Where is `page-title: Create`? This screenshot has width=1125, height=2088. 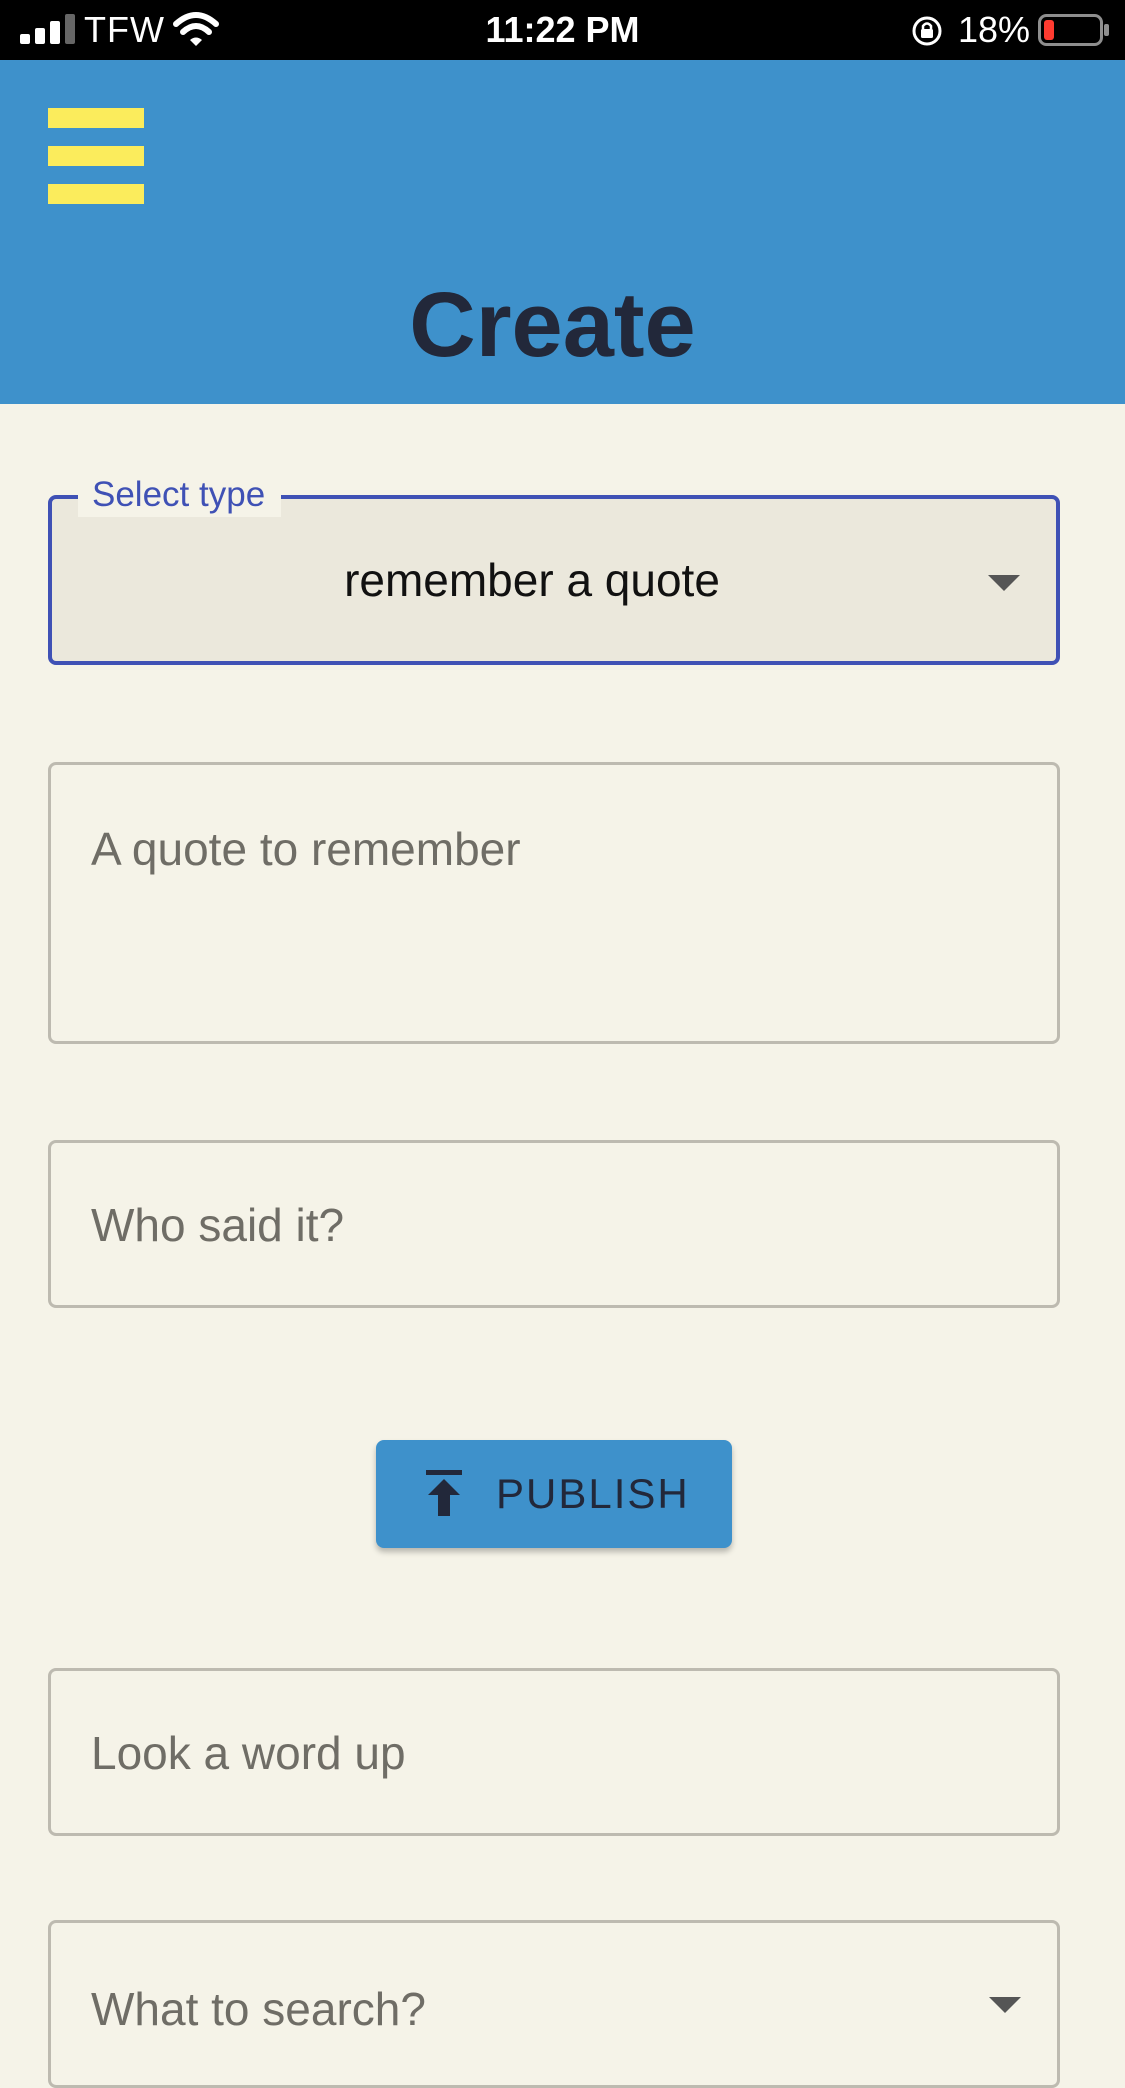
page-title: Create is located at coordinates (552, 325).